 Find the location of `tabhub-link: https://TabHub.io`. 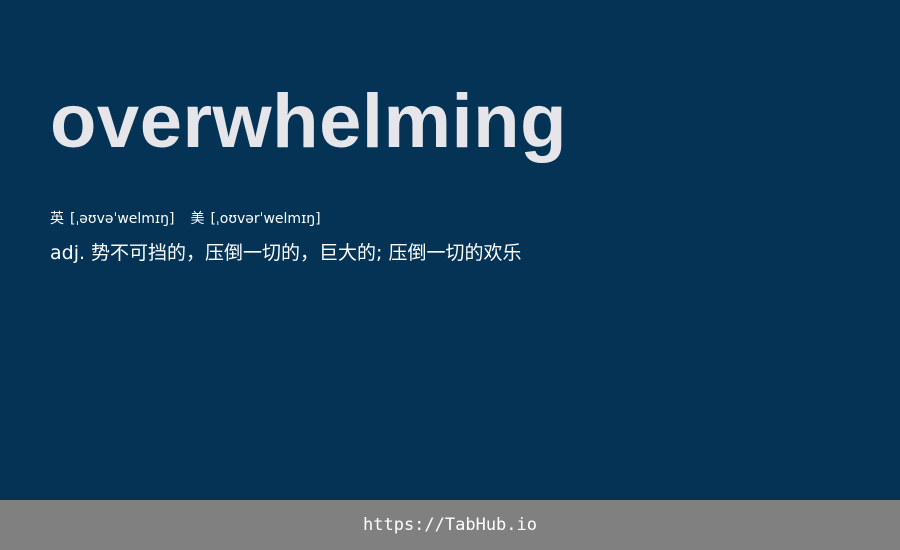

tabhub-link: https://TabHub.io is located at coordinates (450, 525).